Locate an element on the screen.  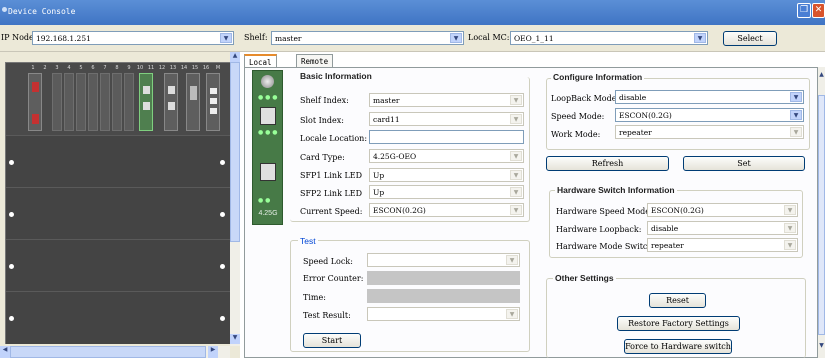
loopback-mode-select: disable ▼ is located at coordinates (709, 97).